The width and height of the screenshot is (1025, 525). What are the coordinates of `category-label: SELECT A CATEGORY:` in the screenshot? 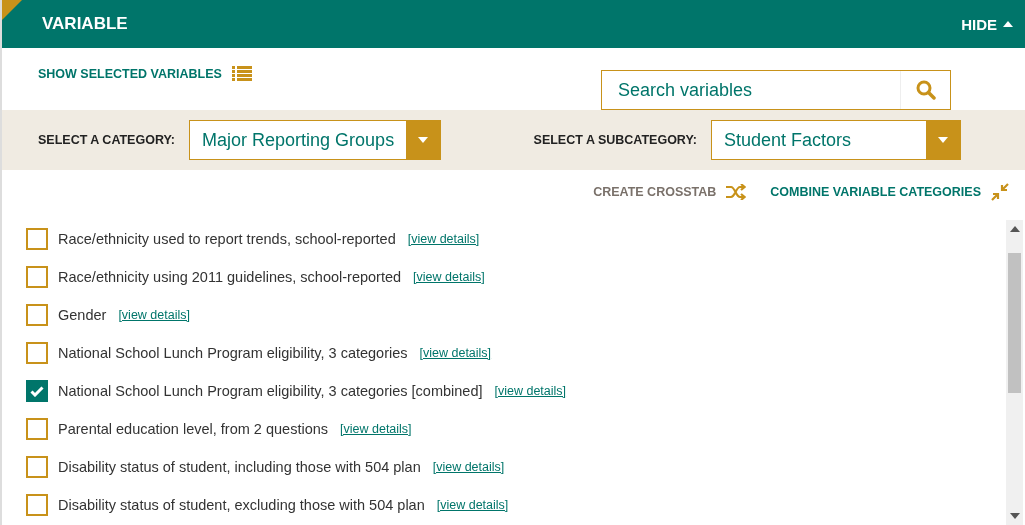 It's located at (107, 140).